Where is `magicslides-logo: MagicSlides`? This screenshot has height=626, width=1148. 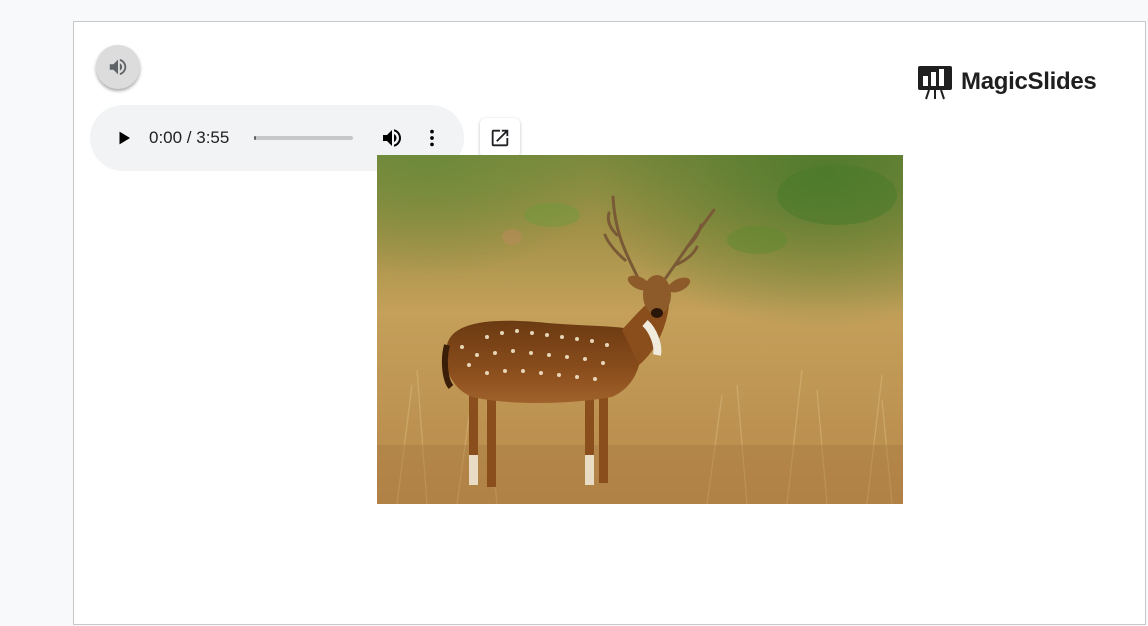 magicslides-logo: MagicSlides is located at coordinates (1007, 82).